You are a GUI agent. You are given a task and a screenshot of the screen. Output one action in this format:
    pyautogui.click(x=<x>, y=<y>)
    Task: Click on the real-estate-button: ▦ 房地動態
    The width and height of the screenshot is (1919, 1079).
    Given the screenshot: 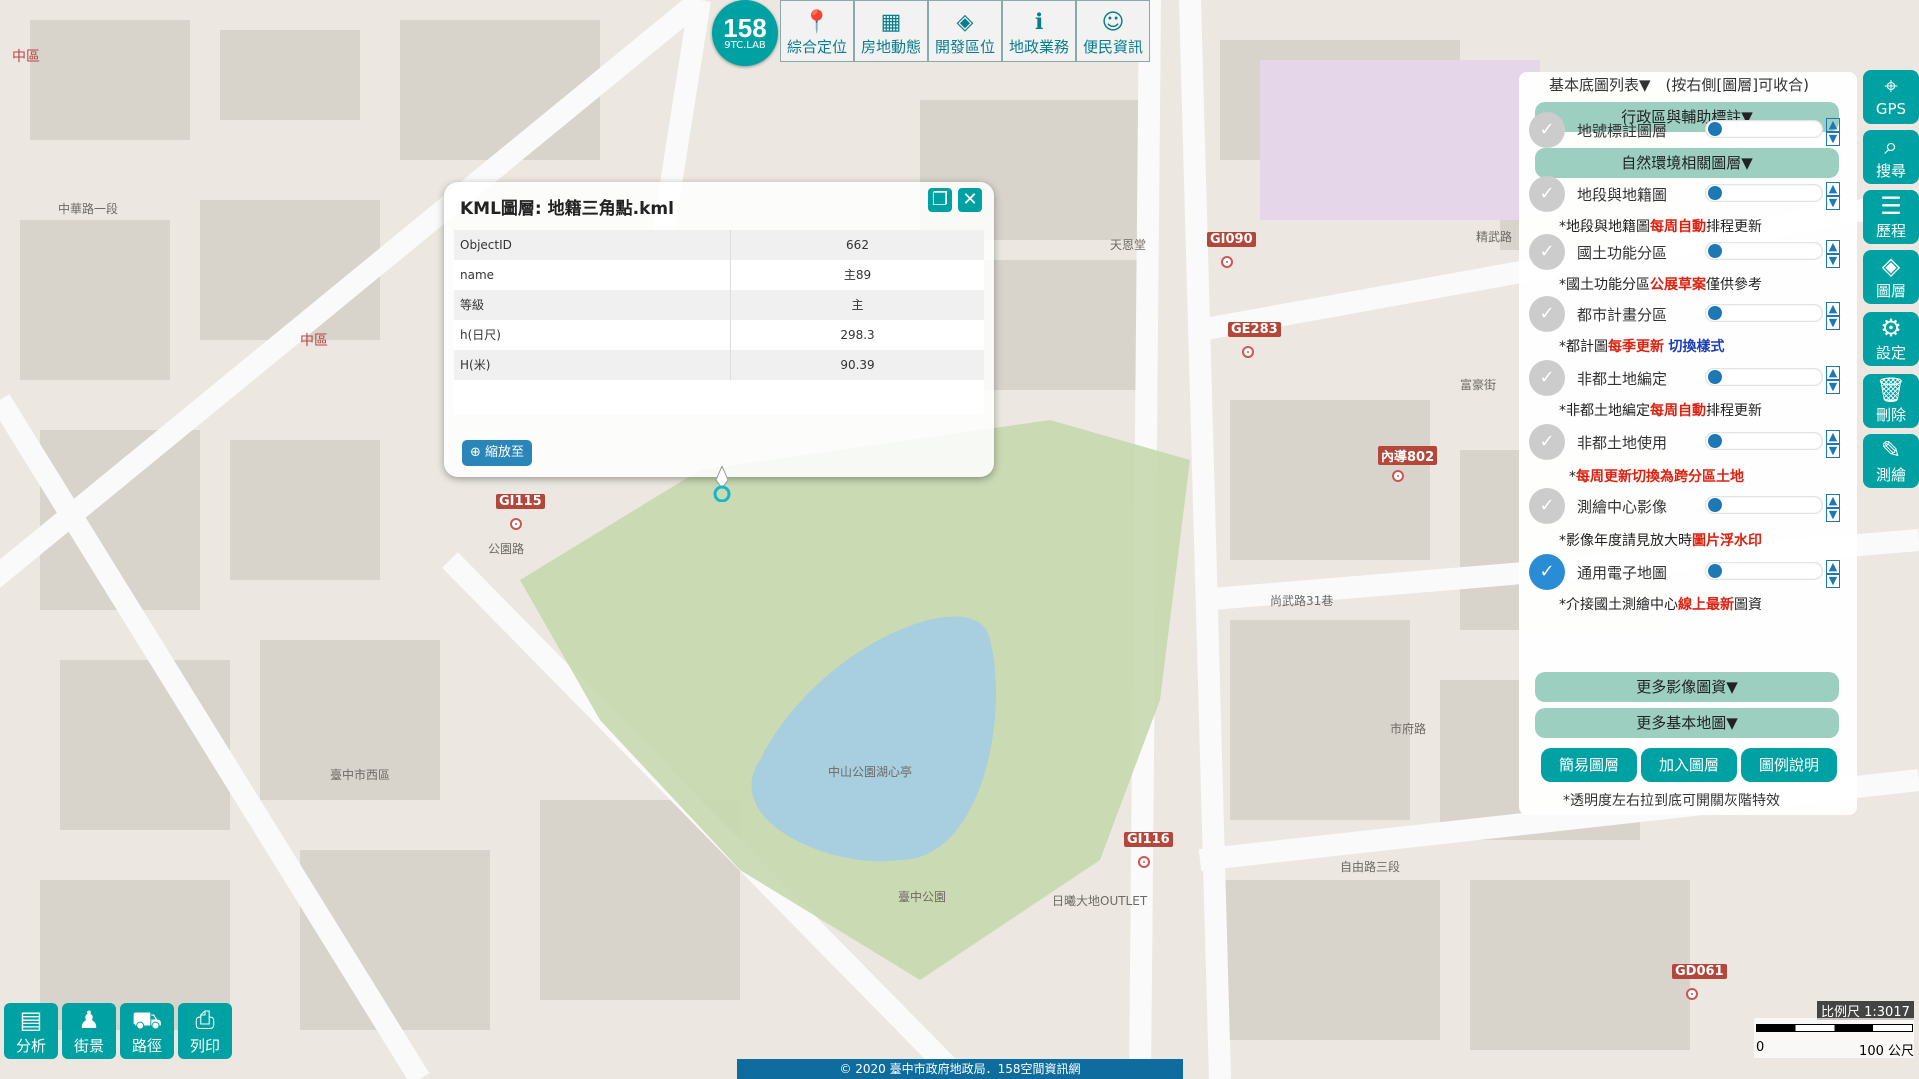 What is the action you would take?
    pyautogui.click(x=891, y=31)
    